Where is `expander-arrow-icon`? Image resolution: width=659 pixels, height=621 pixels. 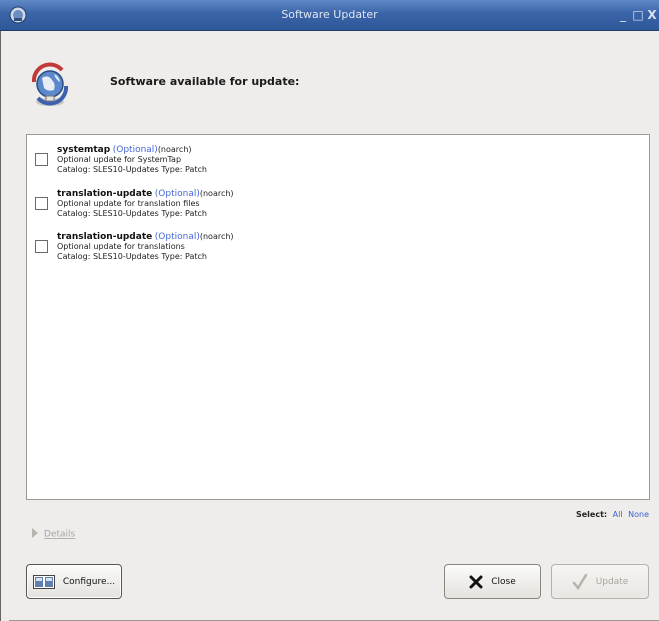 expander-arrow-icon is located at coordinates (35, 533).